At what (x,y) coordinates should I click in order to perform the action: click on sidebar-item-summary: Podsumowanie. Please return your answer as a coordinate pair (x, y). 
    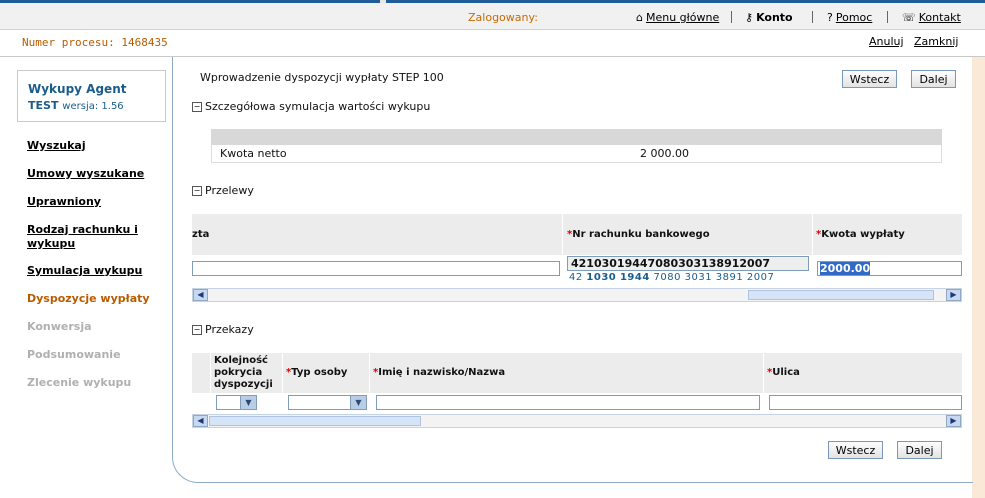
    Looking at the image, I should click on (74, 354).